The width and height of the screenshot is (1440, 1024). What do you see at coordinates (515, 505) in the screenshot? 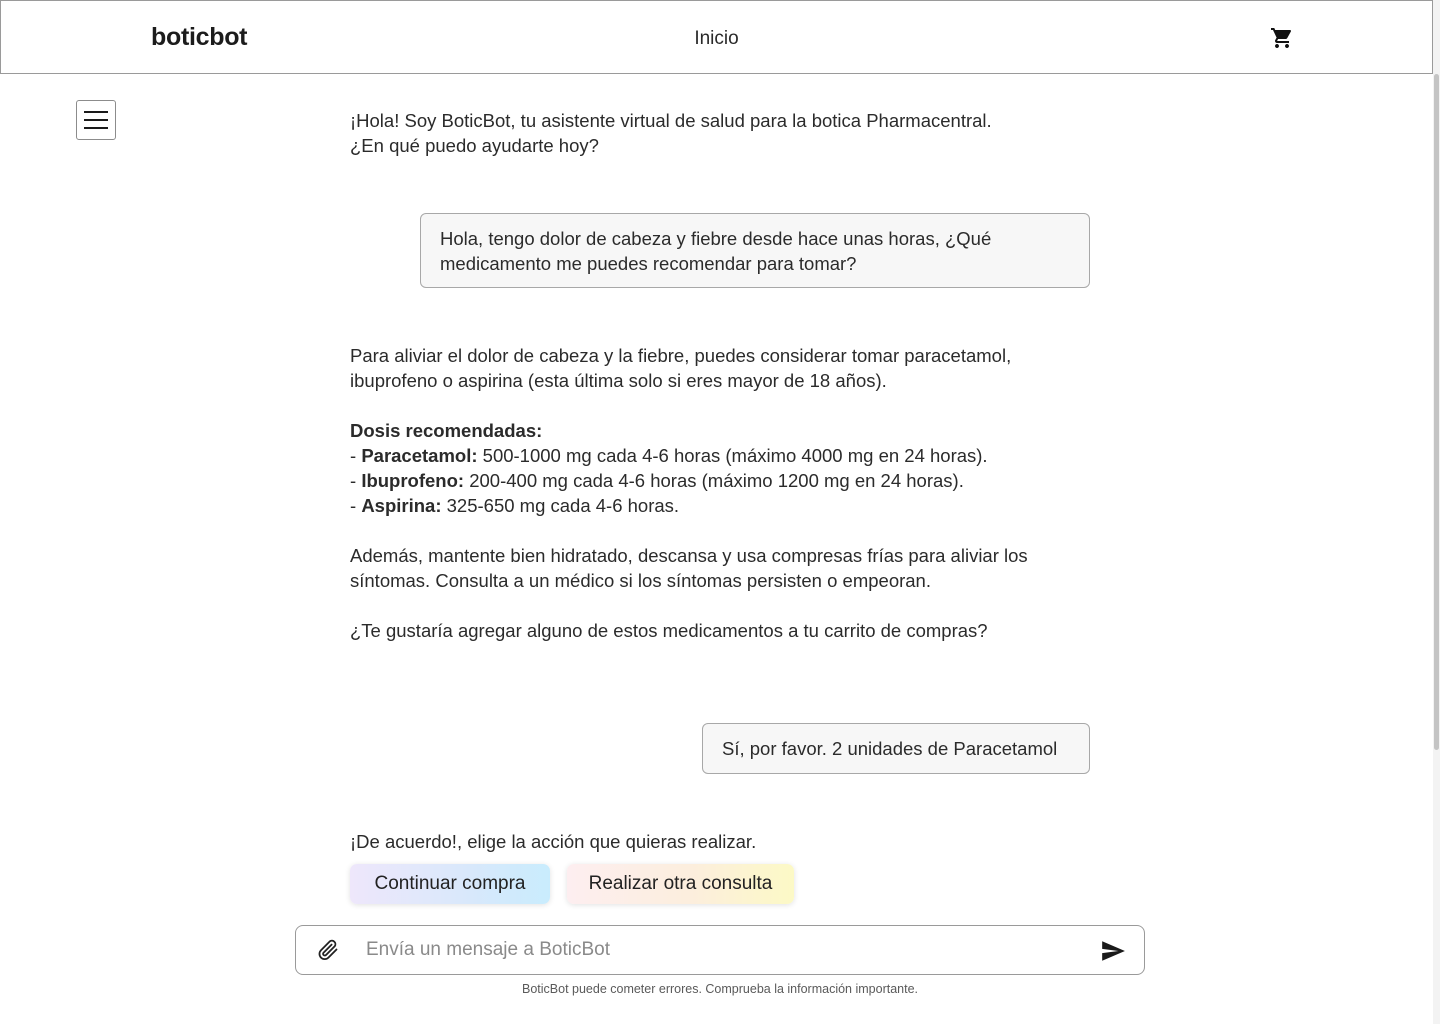
I see `dose-item-aspirina: - Aspirina: 325-650 mg cada 4-6 horas.` at bounding box center [515, 505].